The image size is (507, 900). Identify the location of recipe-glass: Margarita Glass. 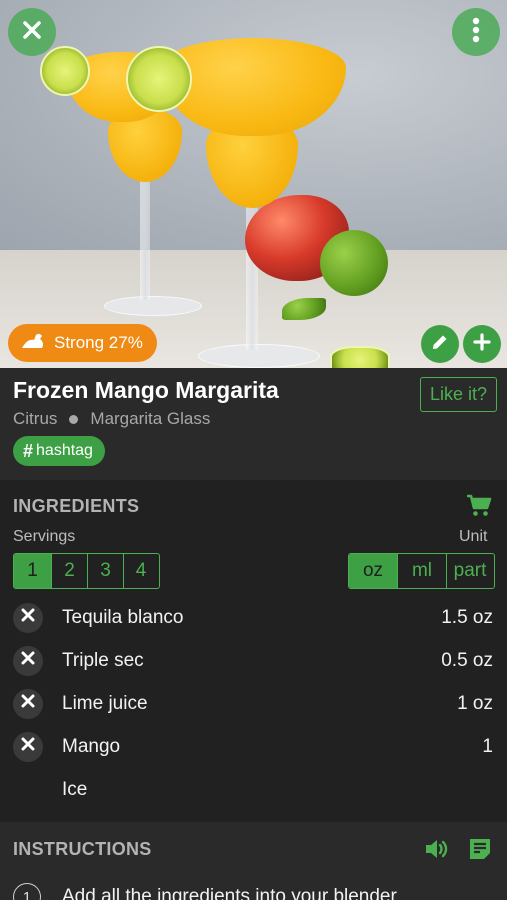
(150, 418).